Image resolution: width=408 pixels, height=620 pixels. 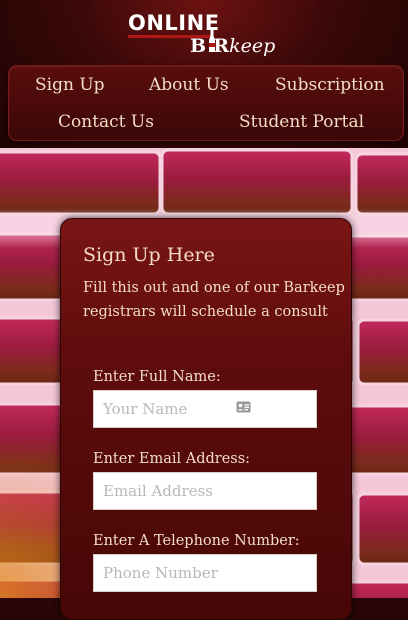 I want to click on email-label: Enter Email Address:, so click(x=172, y=459).